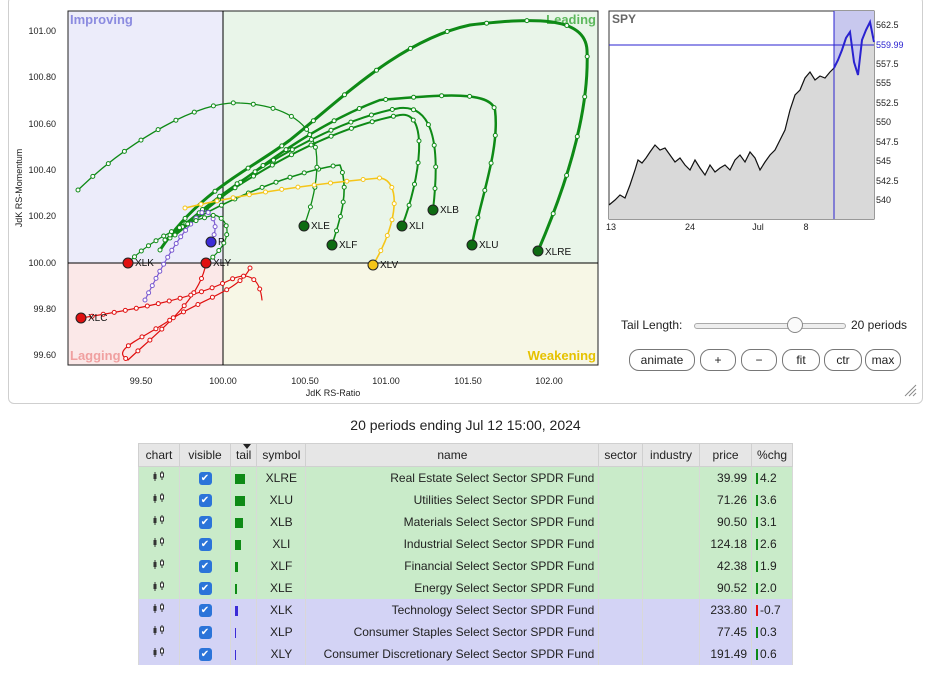 This screenshot has width=931, height=675. I want to click on head-xlf, so click(332, 245).